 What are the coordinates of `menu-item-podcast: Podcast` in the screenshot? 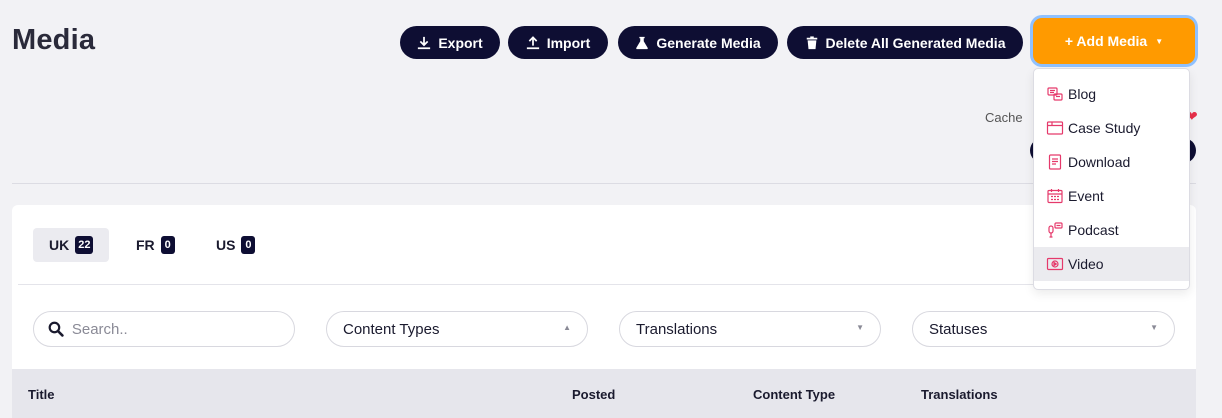 It's located at (1111, 230).